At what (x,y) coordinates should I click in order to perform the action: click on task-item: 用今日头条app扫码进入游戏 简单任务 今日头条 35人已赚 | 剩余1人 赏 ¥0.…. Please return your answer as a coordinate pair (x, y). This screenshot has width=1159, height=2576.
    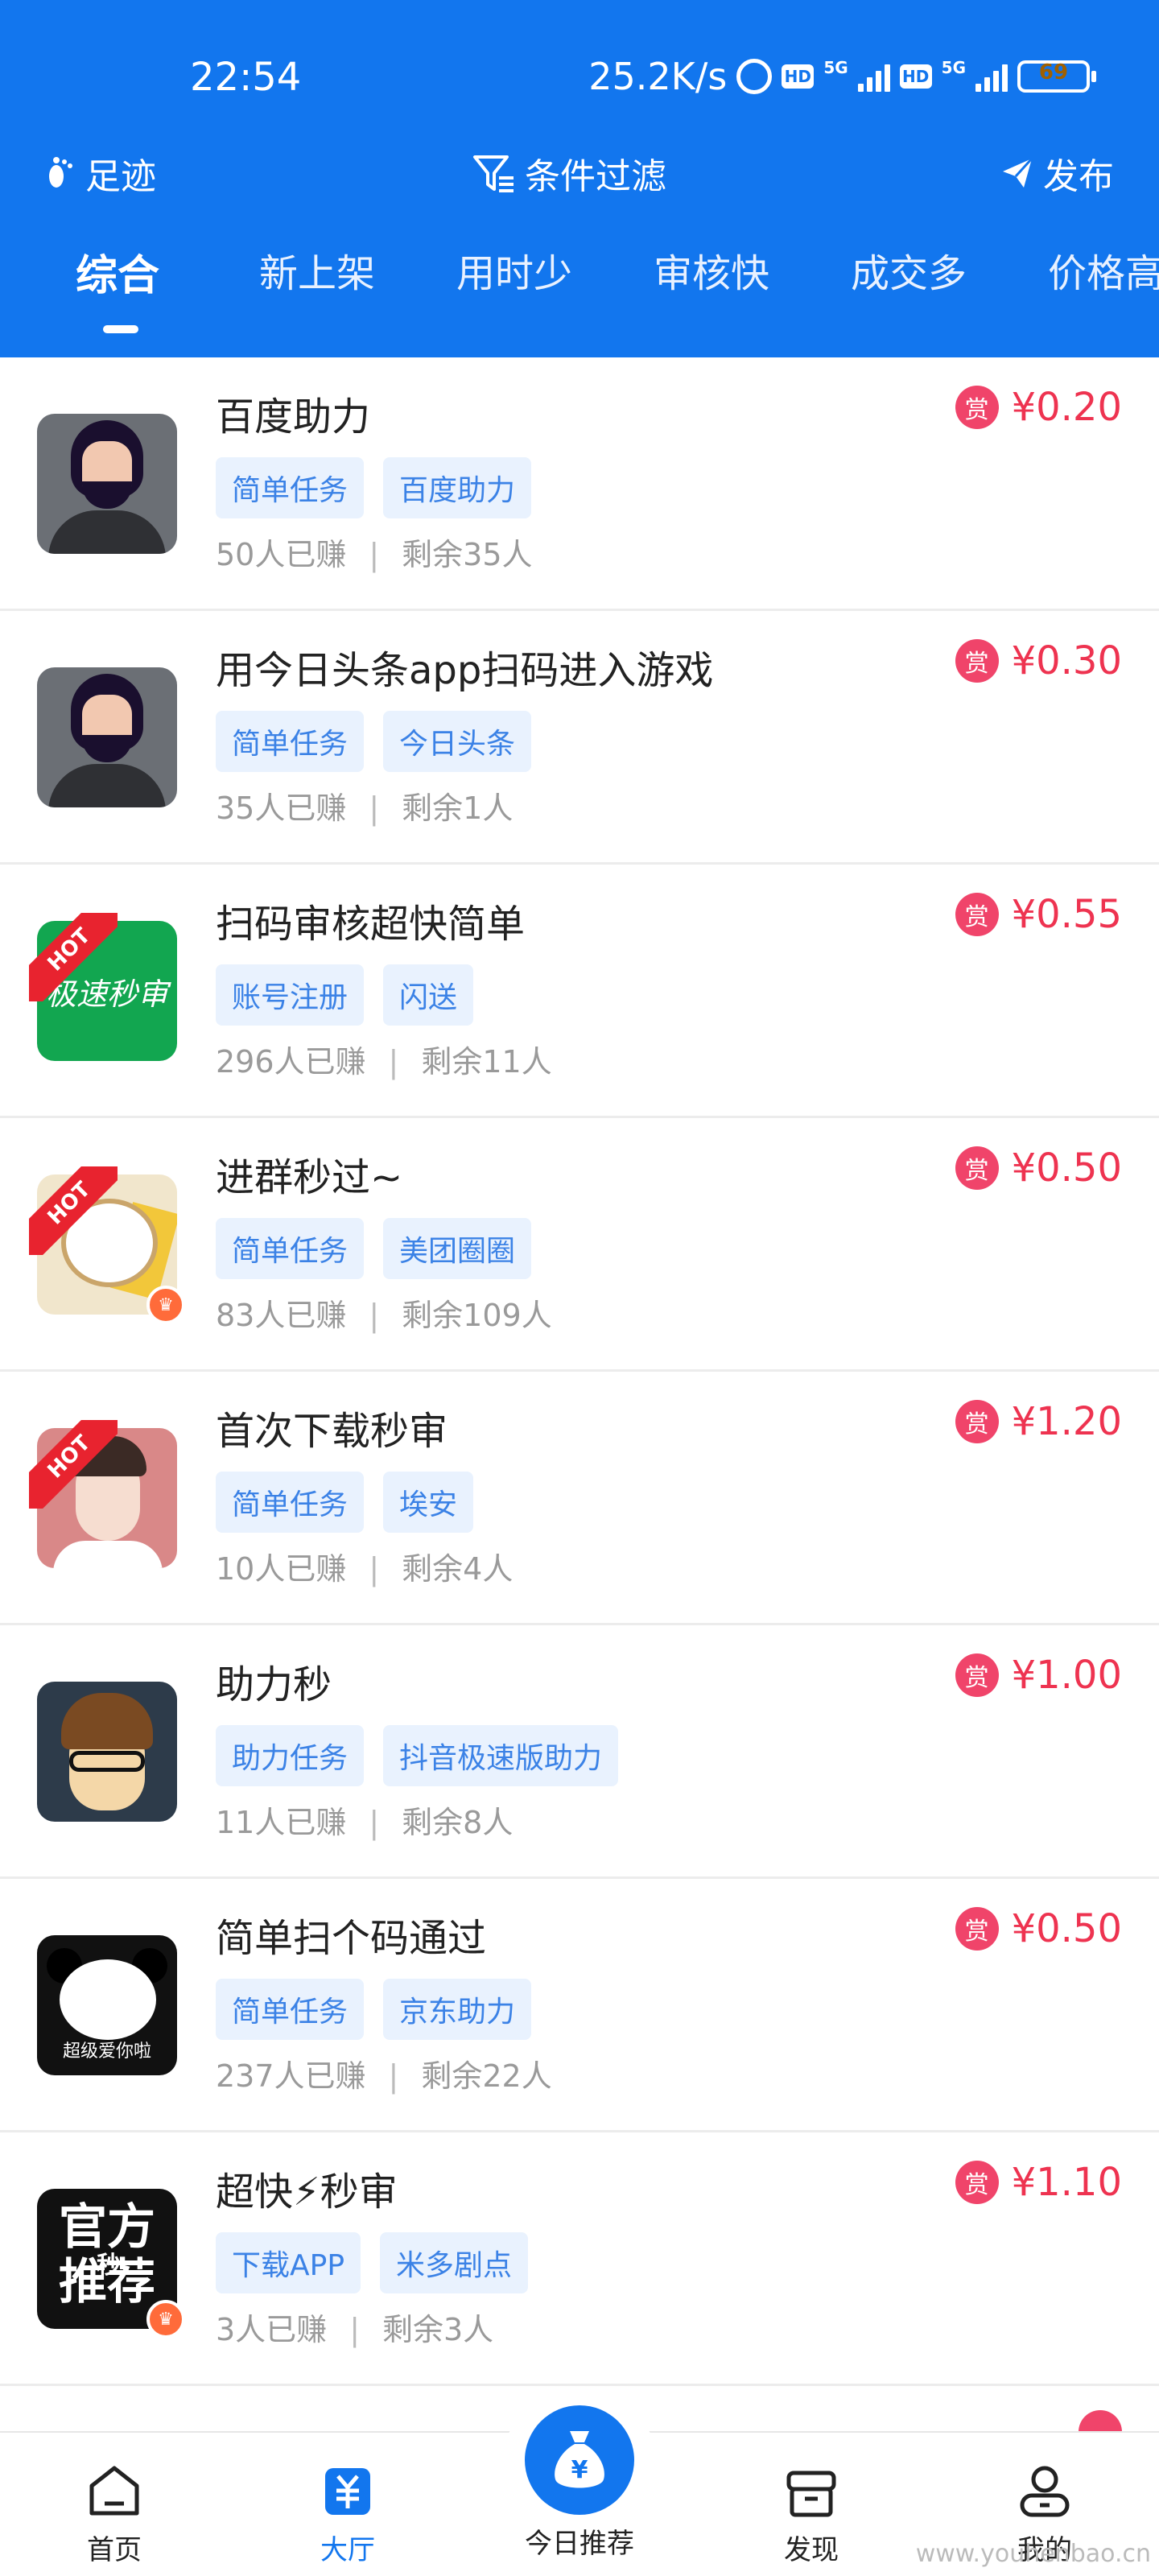
    Looking at the image, I should click on (579, 738).